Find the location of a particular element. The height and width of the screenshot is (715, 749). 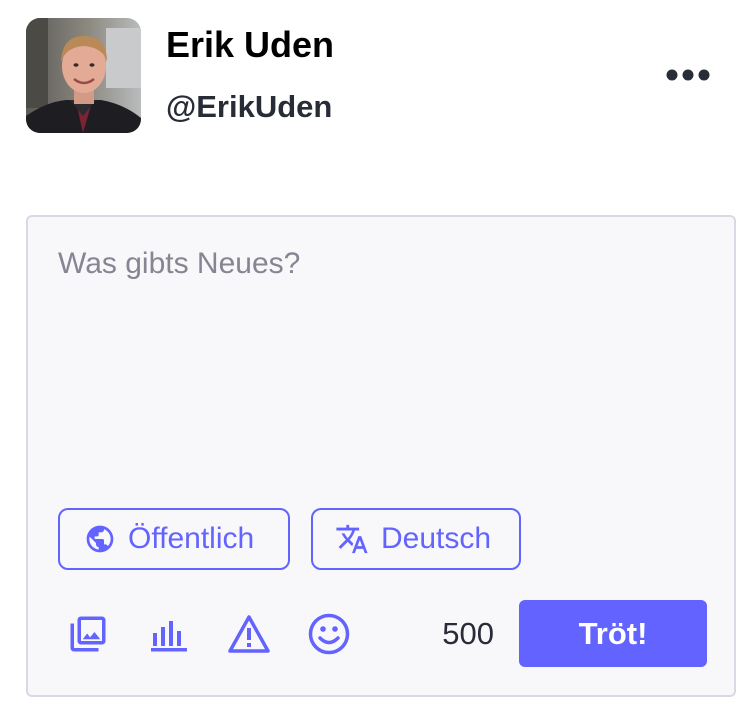

character-counter: 500 is located at coordinates (468, 633).